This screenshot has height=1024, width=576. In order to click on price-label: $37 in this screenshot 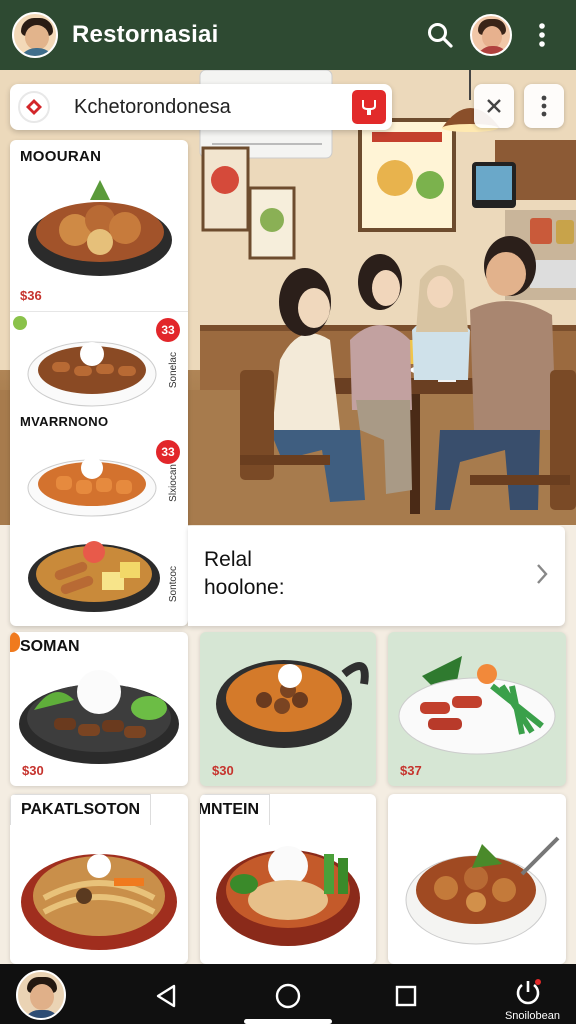, I will do `click(411, 770)`.